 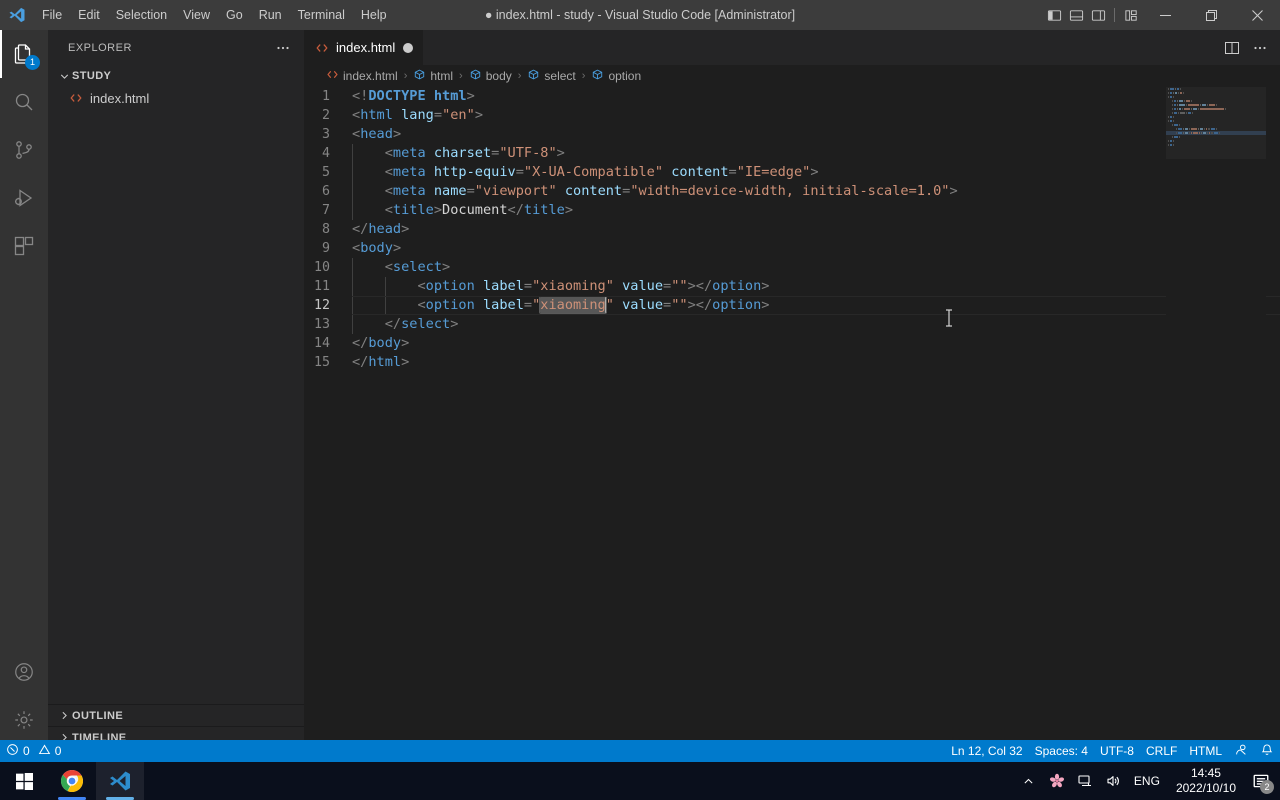 I want to click on code-line: 14 </body>, so click(x=792, y=343).